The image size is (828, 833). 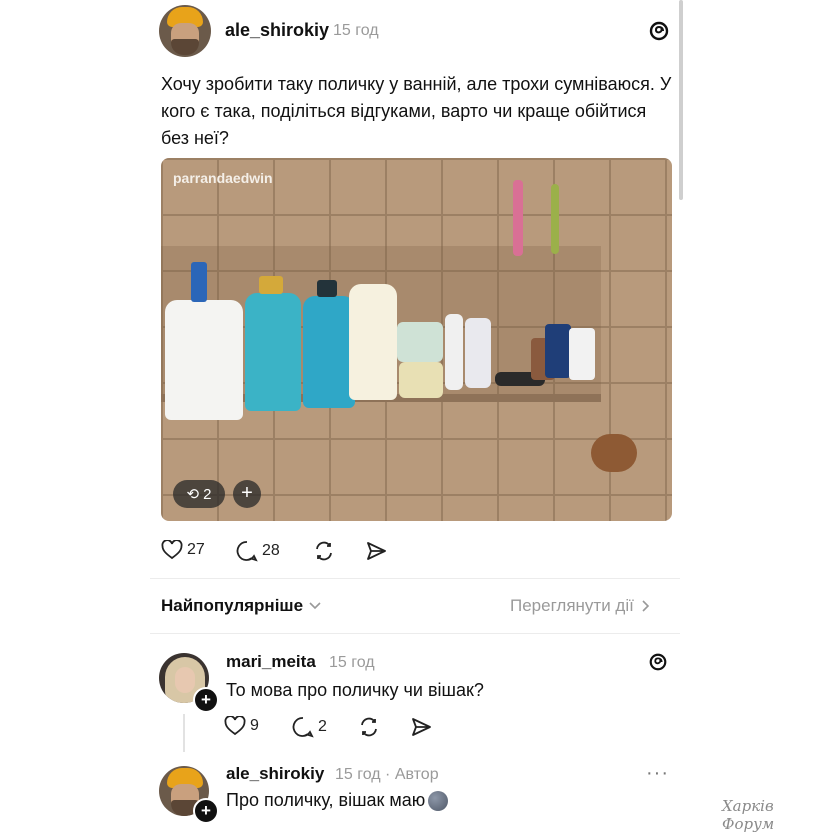 I want to click on chevron-down-icon, so click(x=315, y=606).